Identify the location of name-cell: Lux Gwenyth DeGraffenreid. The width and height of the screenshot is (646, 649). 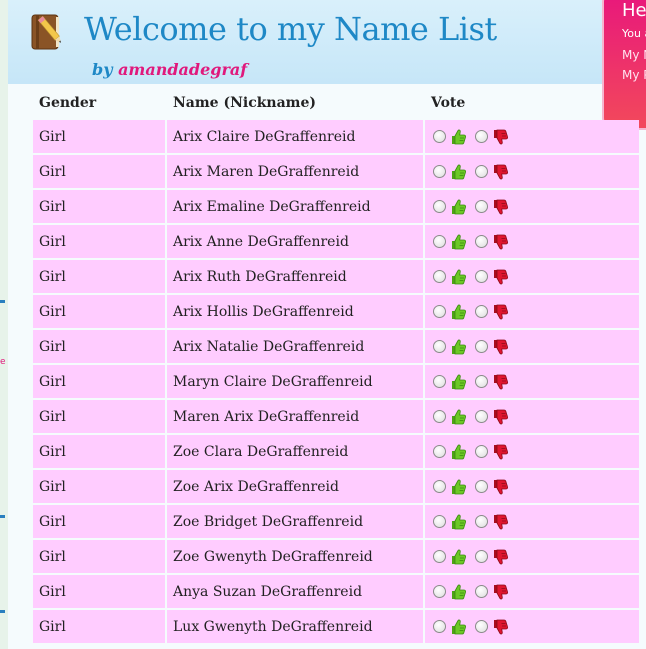
(295, 626).